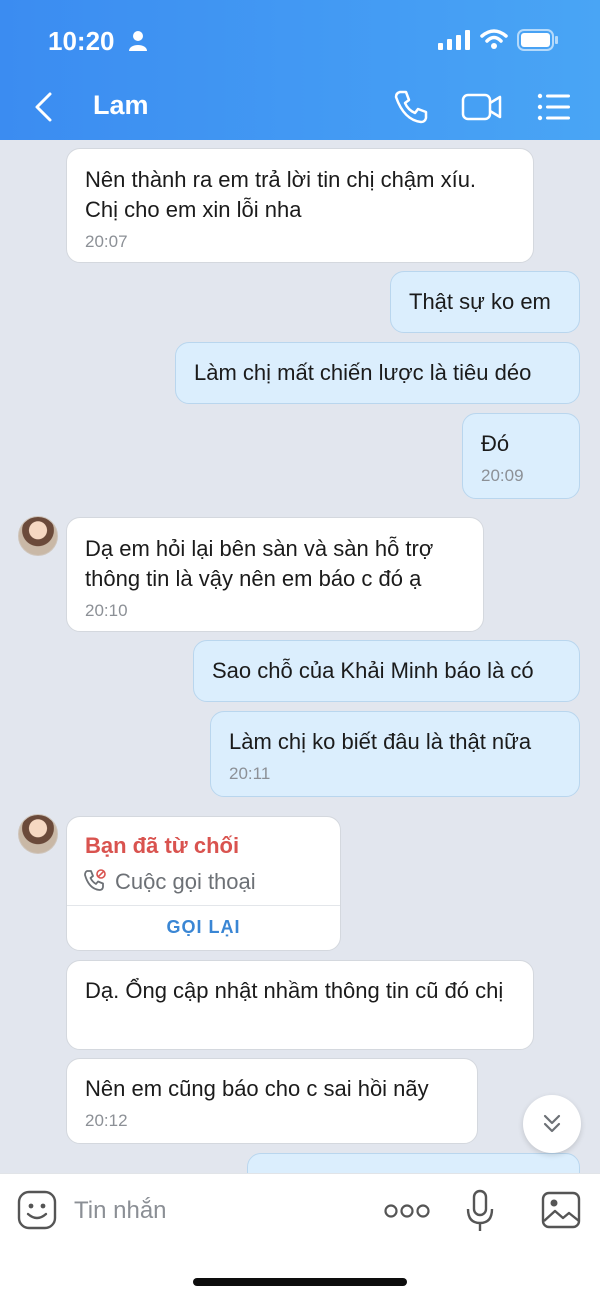 Image resolution: width=600 pixels, height=1299 pixels. What do you see at coordinates (363, 372) in the screenshot?
I see `message-text: Làm chị mất chiến lược là tiêu déo` at bounding box center [363, 372].